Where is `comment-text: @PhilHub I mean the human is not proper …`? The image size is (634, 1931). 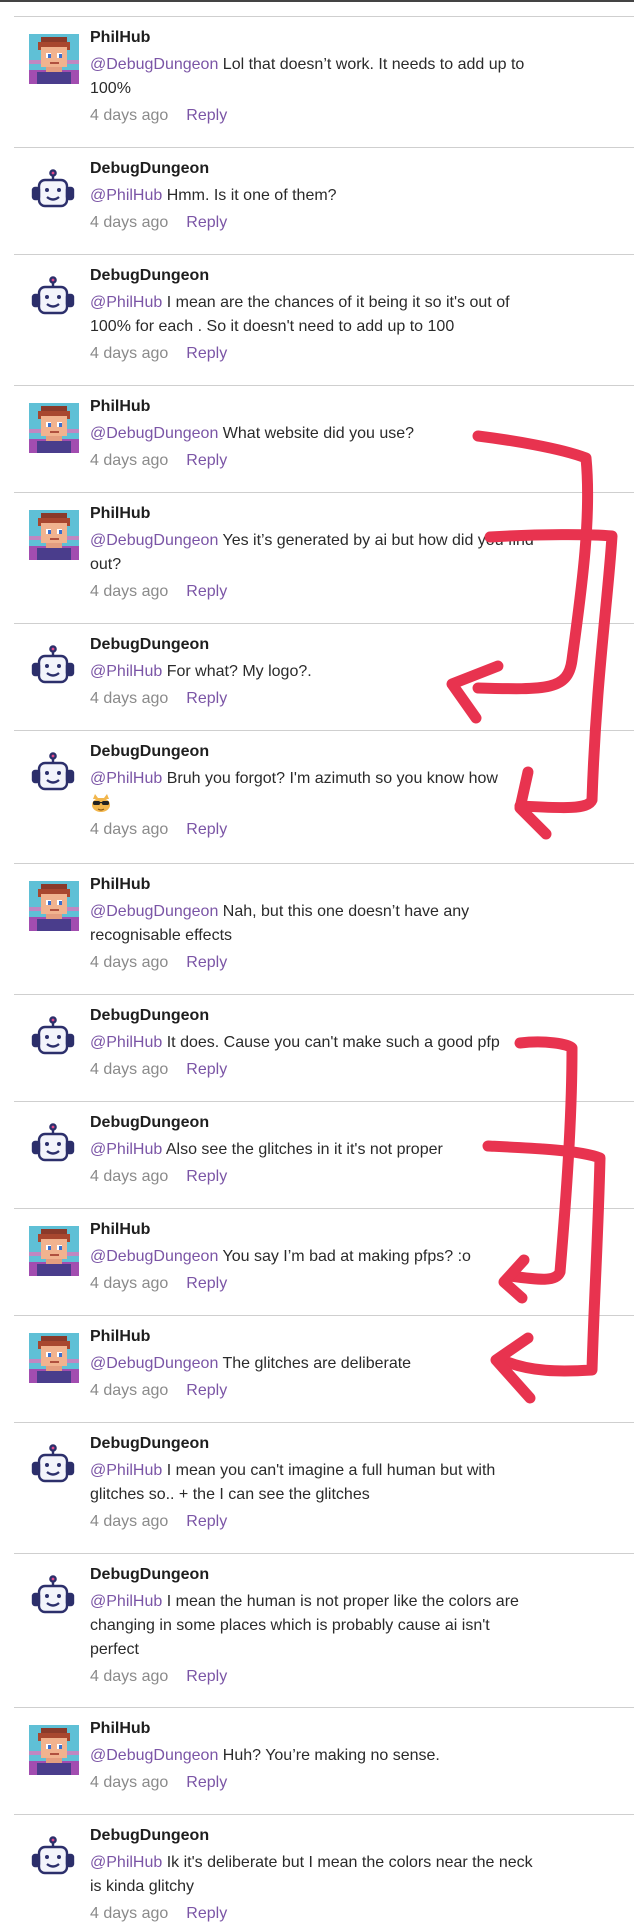 comment-text: @PhilHub I mean the human is not proper … is located at coordinates (315, 1626).